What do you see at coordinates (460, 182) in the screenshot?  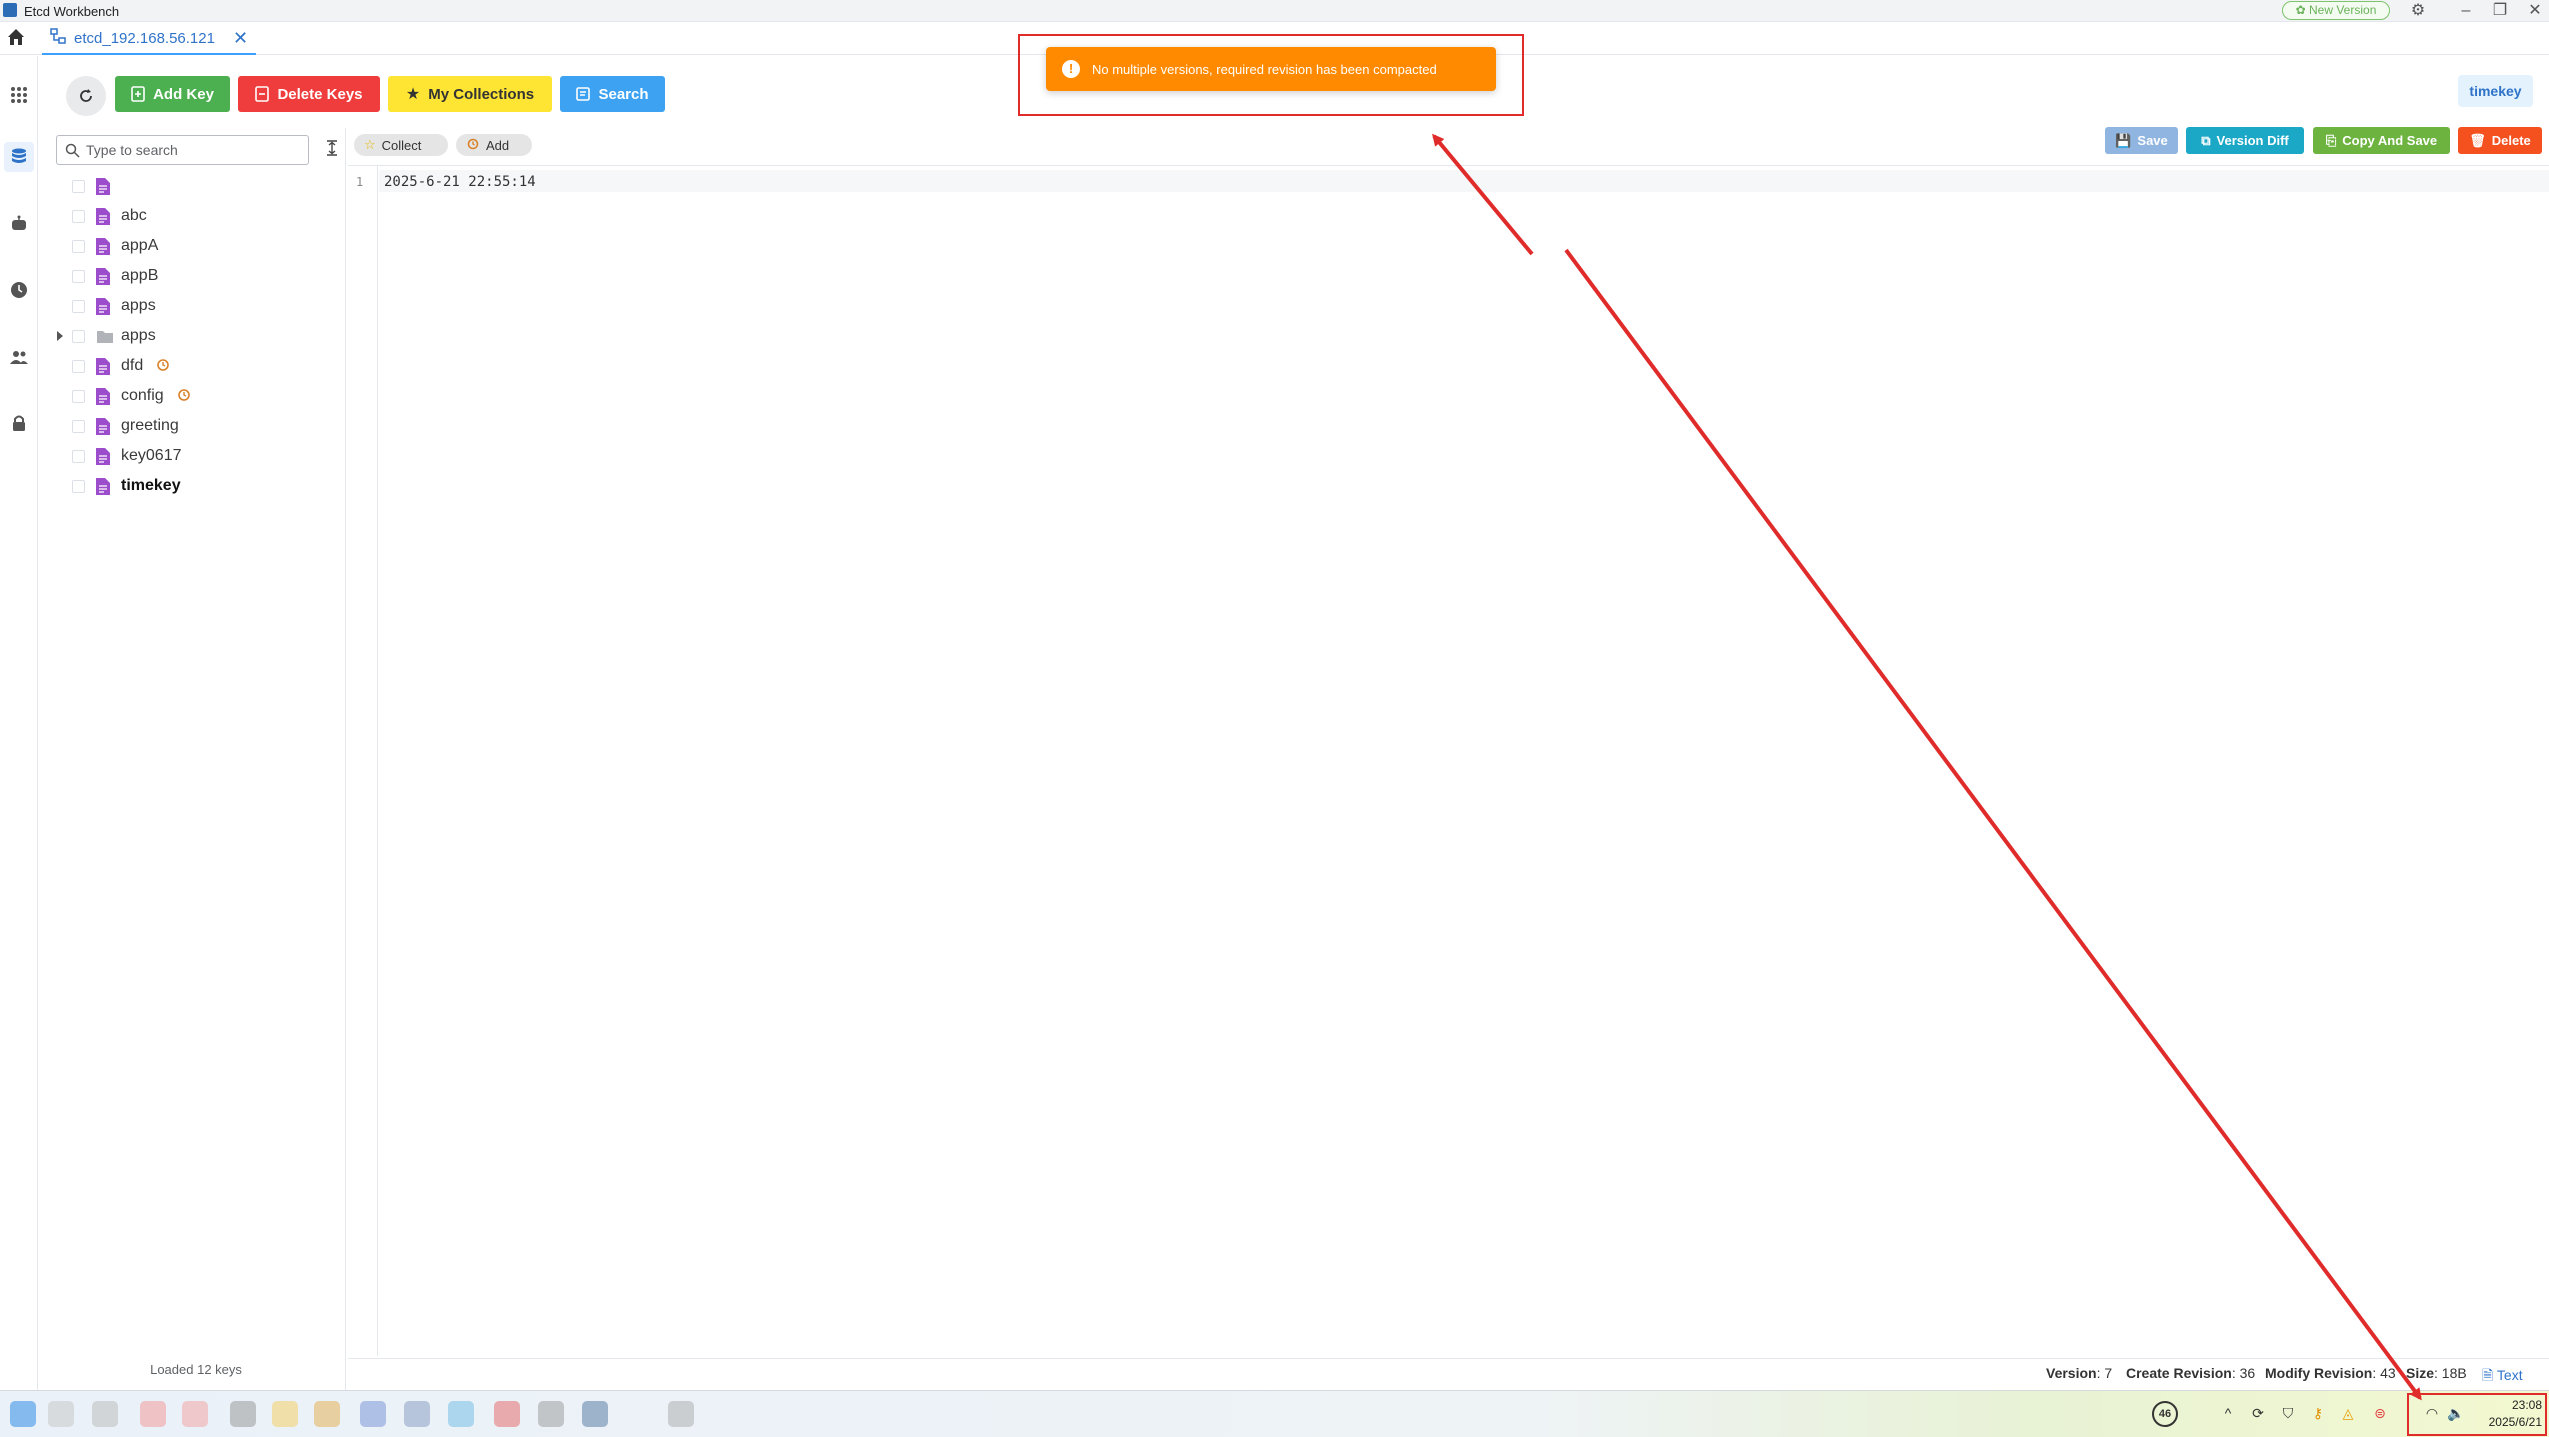 I see `editor-content: 2025-6-21 22:55:14` at bounding box center [460, 182].